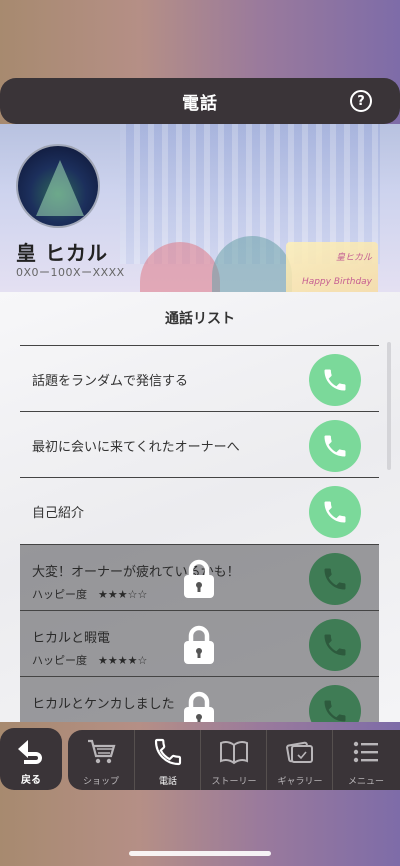  I want to click on book-icon, so click(234, 752).